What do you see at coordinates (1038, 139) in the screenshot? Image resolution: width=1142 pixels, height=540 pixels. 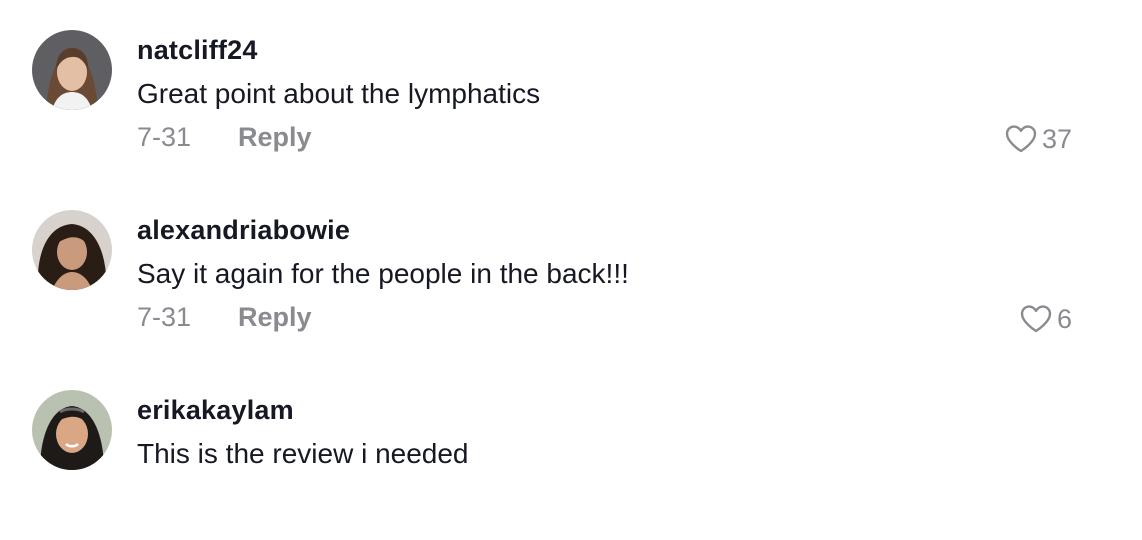 I see `like-button: 37` at bounding box center [1038, 139].